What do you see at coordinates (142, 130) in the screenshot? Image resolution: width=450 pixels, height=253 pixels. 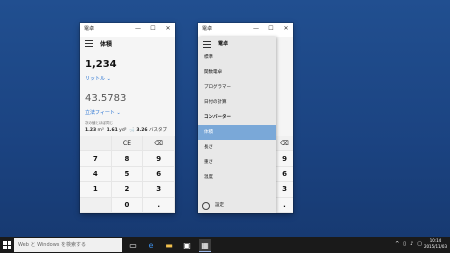 I see `approx-value: 3.26` at bounding box center [142, 130].